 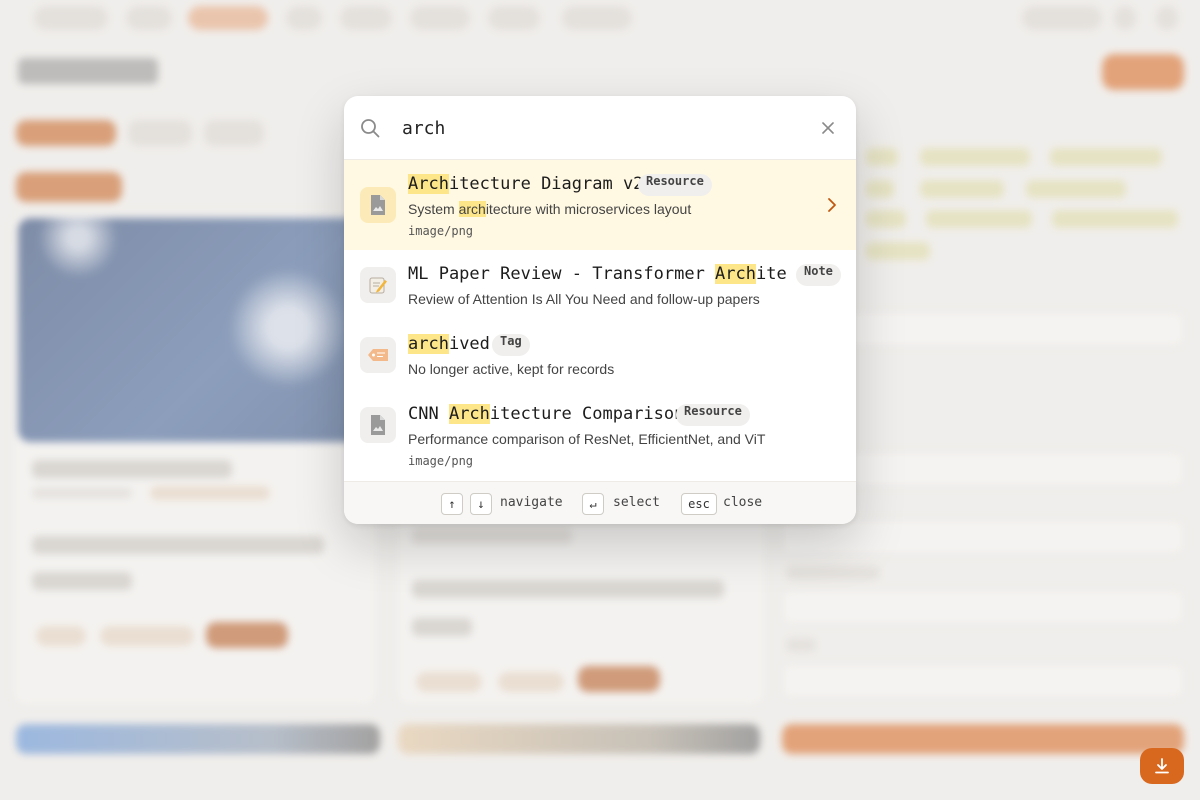 What do you see at coordinates (378, 285) in the screenshot?
I see `note-icon` at bounding box center [378, 285].